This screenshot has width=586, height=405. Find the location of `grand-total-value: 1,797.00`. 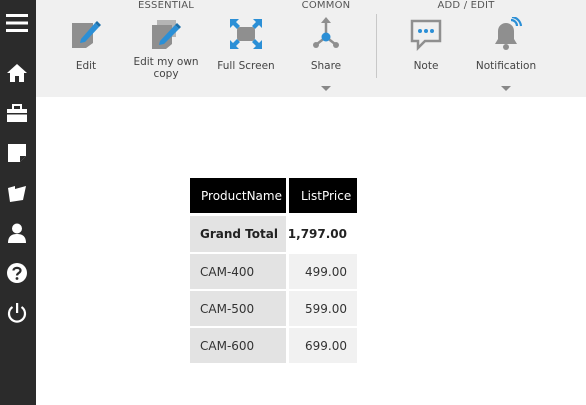

grand-total-value: 1,797.00 is located at coordinates (322, 234).